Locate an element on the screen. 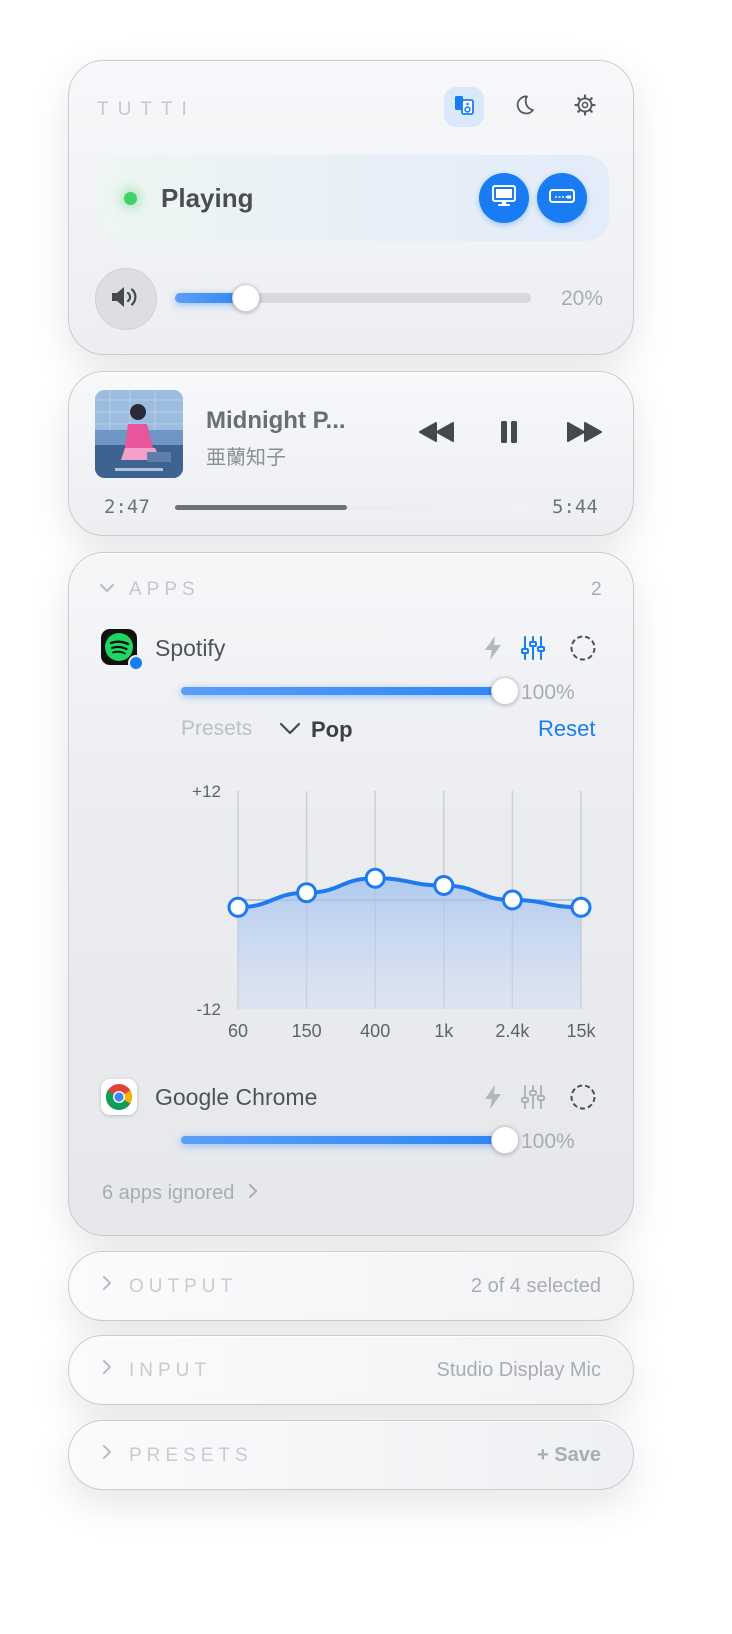 Image resolution: width=732 pixels, height=1634 pixels. moon-icon is located at coordinates (524, 107).